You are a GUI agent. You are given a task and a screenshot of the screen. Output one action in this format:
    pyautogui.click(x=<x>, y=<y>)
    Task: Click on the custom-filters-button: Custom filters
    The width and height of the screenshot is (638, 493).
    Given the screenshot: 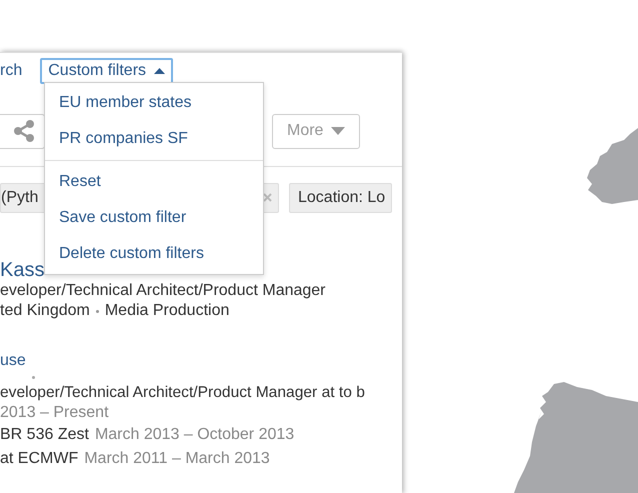 What is the action you would take?
    pyautogui.click(x=107, y=71)
    